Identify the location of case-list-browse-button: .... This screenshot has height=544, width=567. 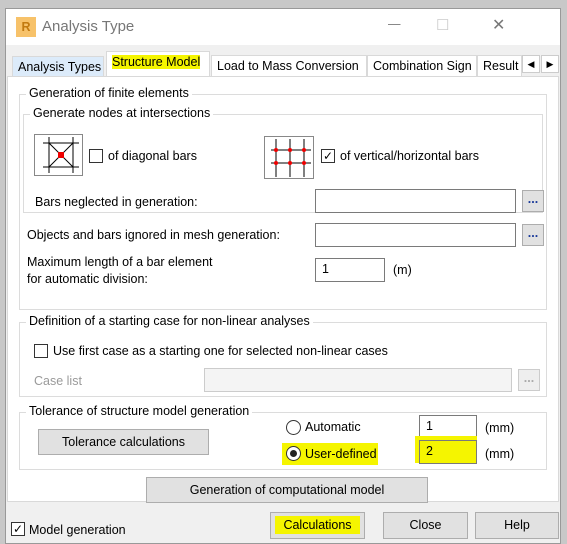
(529, 380).